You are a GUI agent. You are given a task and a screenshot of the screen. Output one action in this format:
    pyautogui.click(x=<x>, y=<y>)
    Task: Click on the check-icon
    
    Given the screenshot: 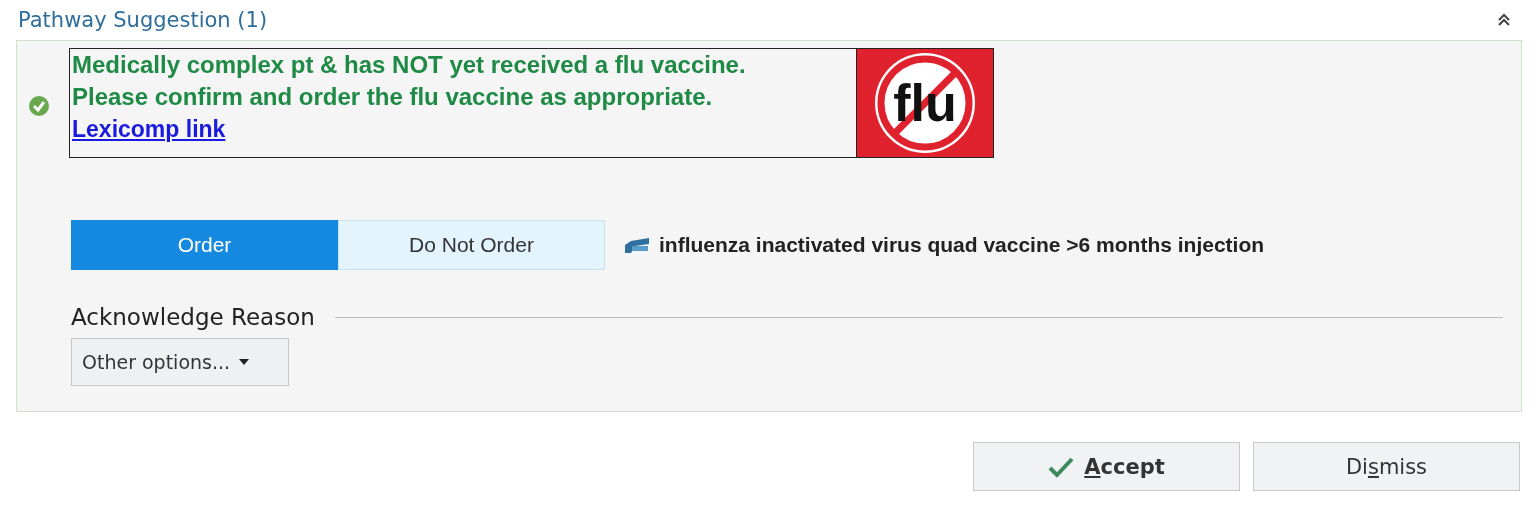 What is the action you would take?
    pyautogui.click(x=1061, y=466)
    